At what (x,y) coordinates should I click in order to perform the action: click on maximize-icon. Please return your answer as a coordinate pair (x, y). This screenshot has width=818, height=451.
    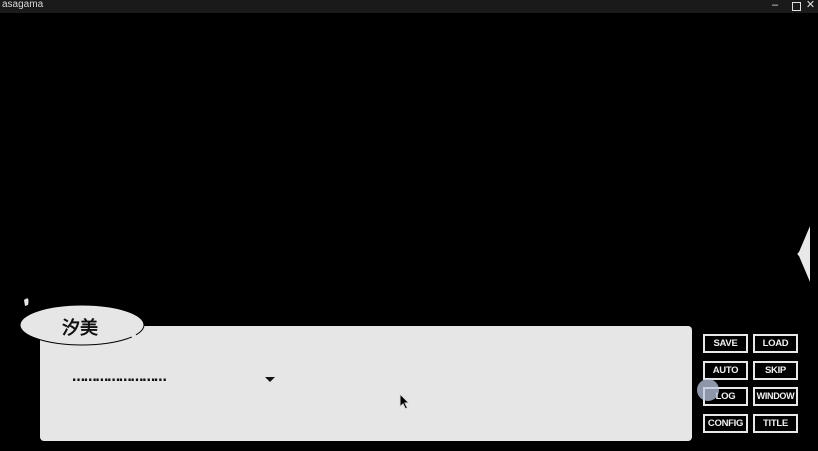
    Looking at the image, I should click on (796, 6).